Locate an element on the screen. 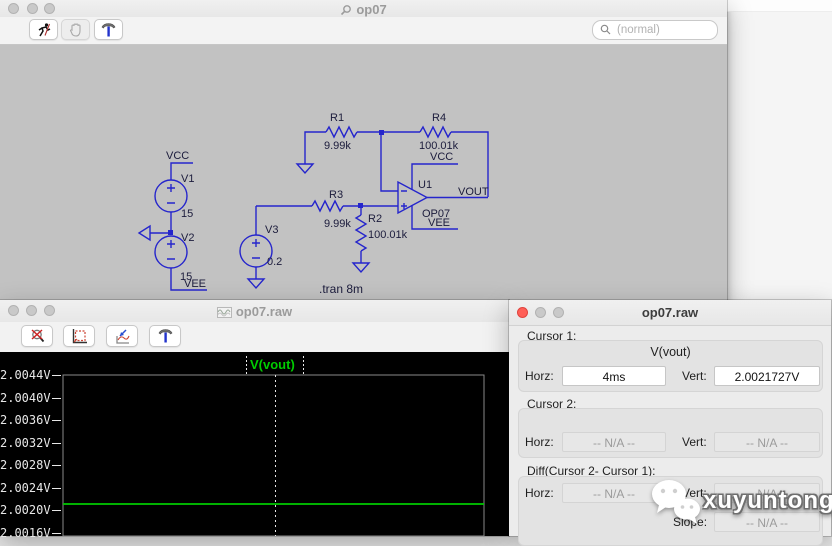 The image size is (832, 546). cursor-titlebar: op07.raw is located at coordinates (670, 313).